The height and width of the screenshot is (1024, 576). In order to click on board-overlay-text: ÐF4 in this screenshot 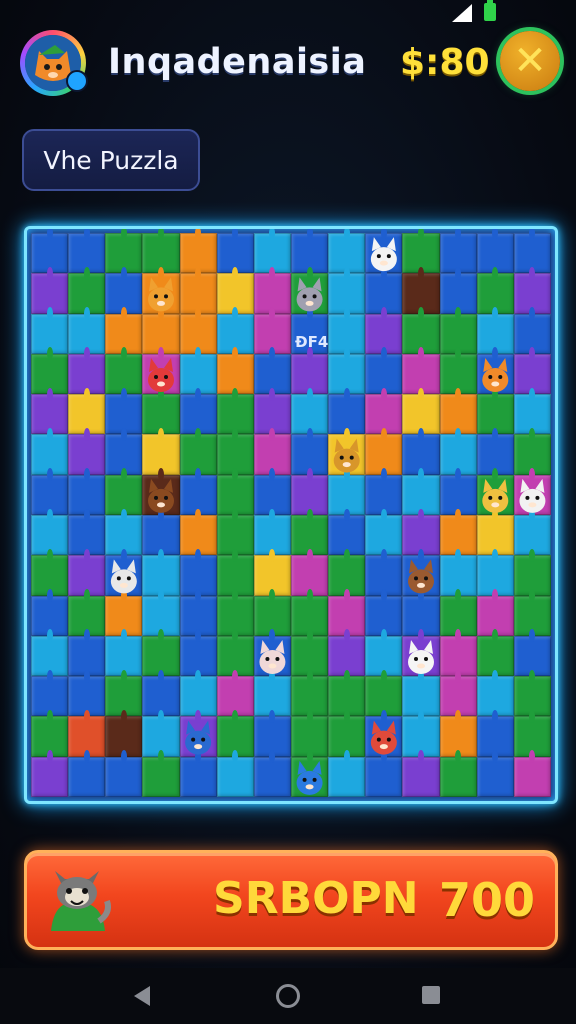, I will do `click(312, 342)`.